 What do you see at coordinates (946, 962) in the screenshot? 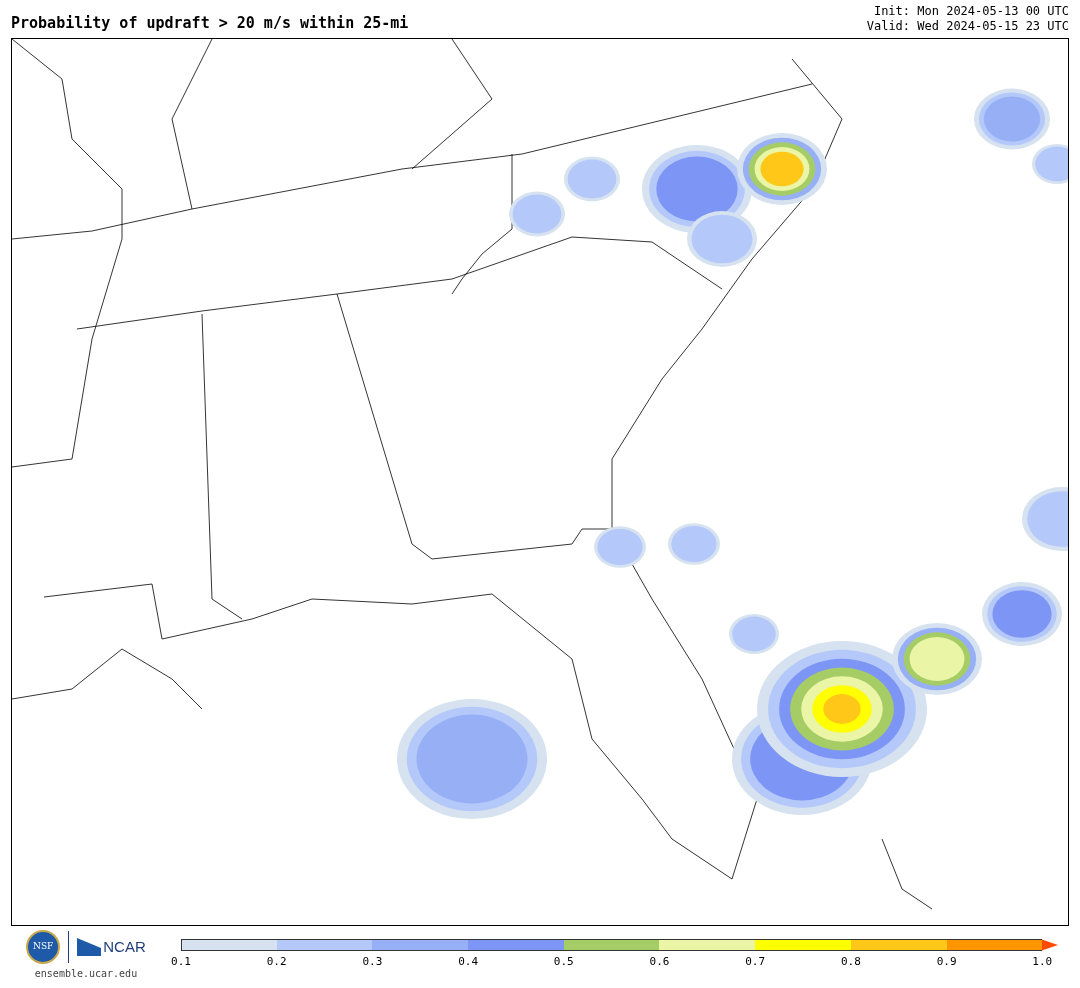
I see `colorbar-tick-label: 0.9` at bounding box center [946, 962].